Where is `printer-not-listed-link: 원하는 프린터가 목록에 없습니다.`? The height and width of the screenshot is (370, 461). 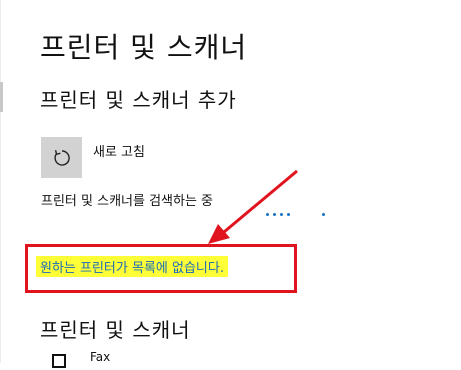 printer-not-listed-link: 원하는 프린터가 목록에 없습니다. is located at coordinates (132, 266).